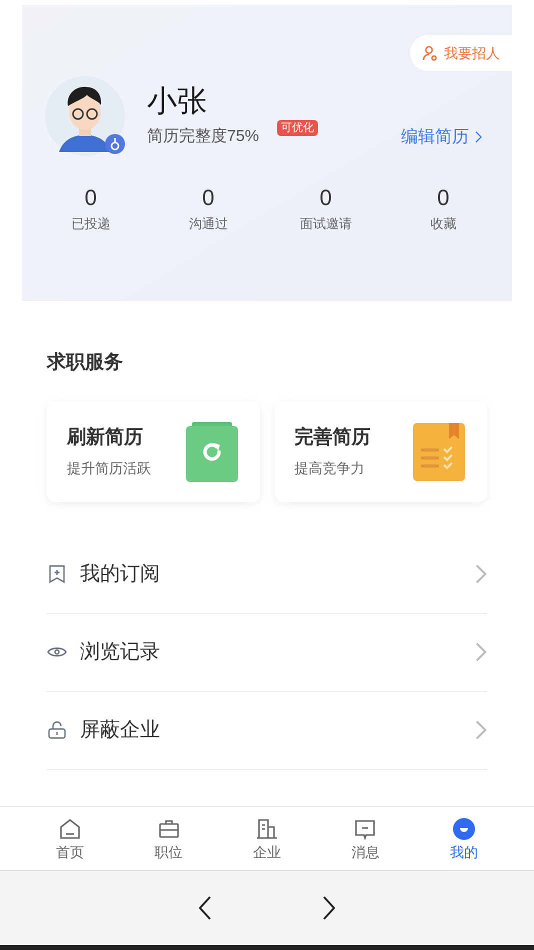  I want to click on menu-label: 屏蔽企业, so click(120, 730).